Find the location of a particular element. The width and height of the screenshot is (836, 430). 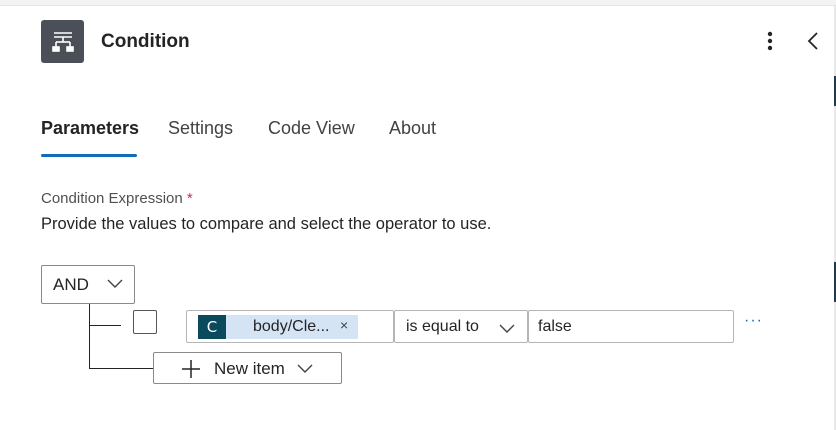

active-tab-indicator is located at coordinates (89, 155).